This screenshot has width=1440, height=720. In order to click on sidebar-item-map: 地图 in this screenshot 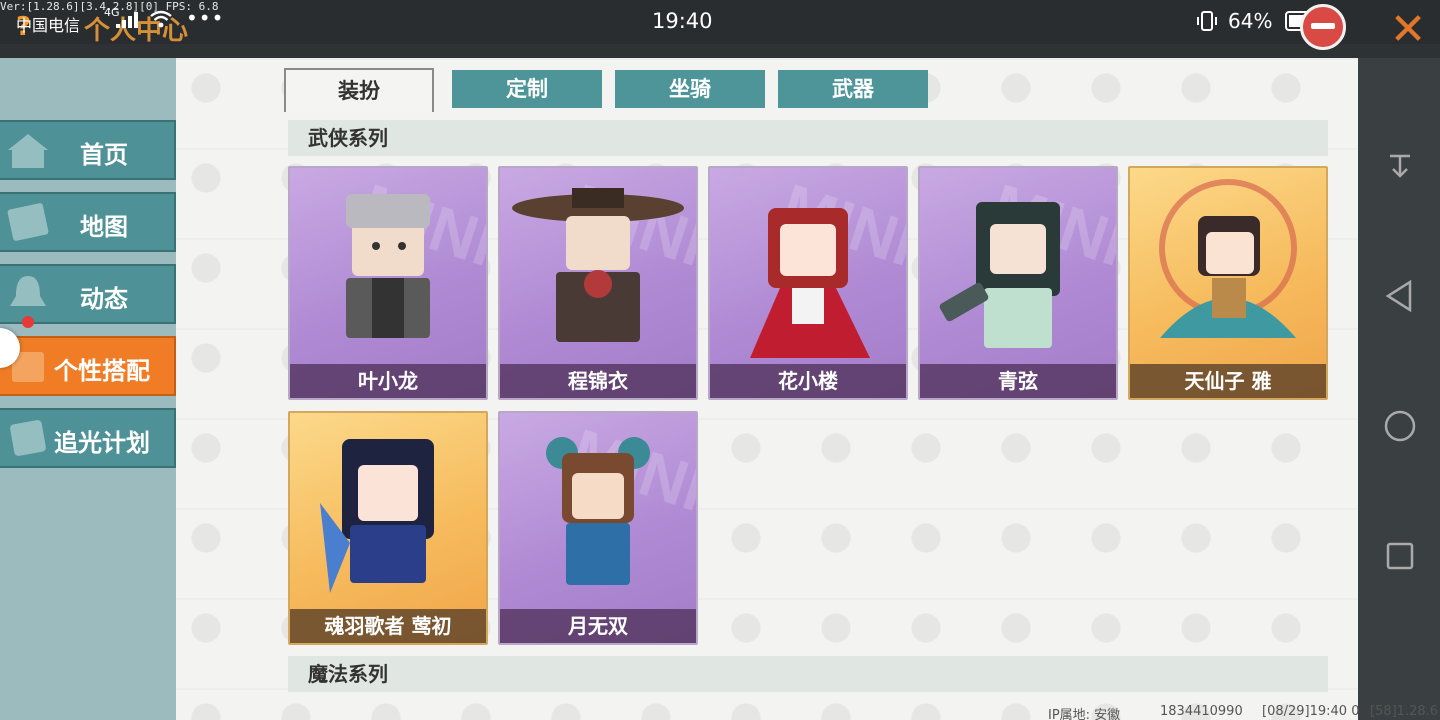, I will do `click(88, 222)`.